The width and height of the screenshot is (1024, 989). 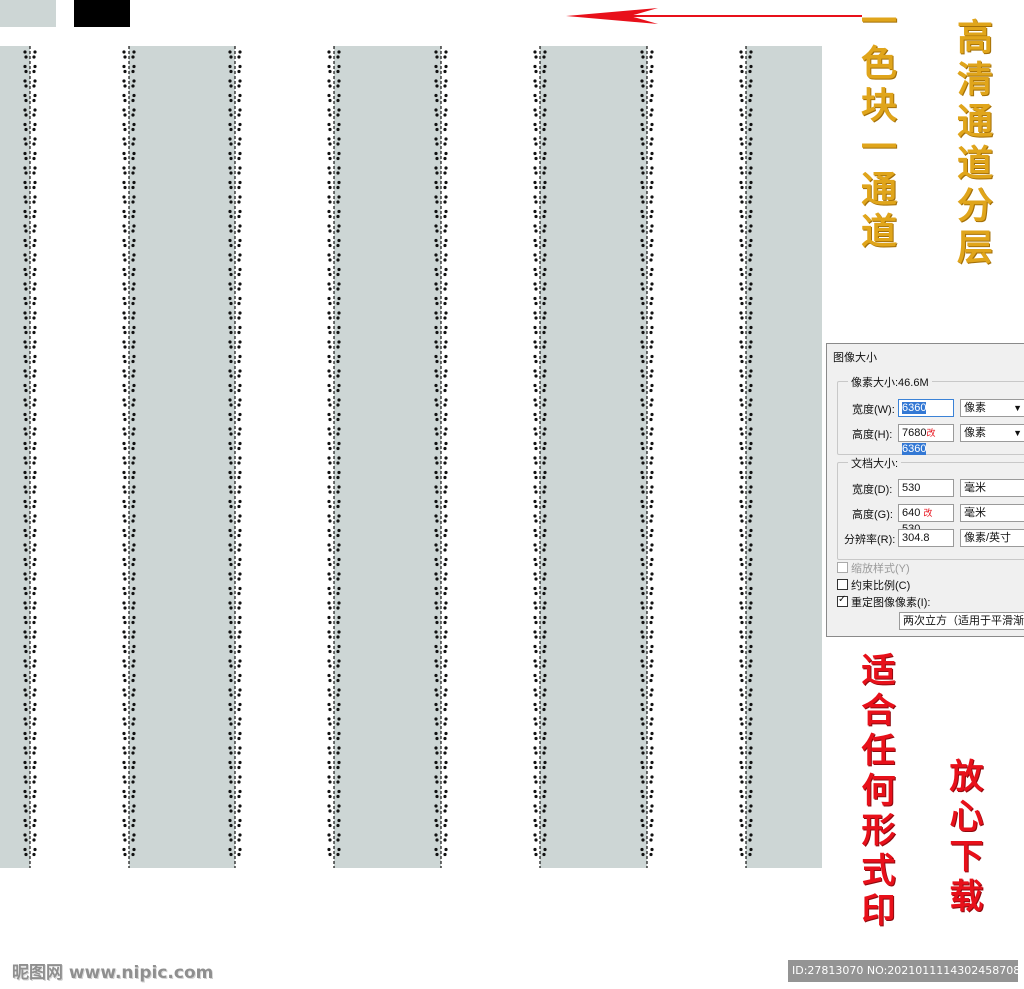 What do you see at coordinates (972, 144) in the screenshot?
I see `layered-note-text: 高清通道分层` at bounding box center [972, 144].